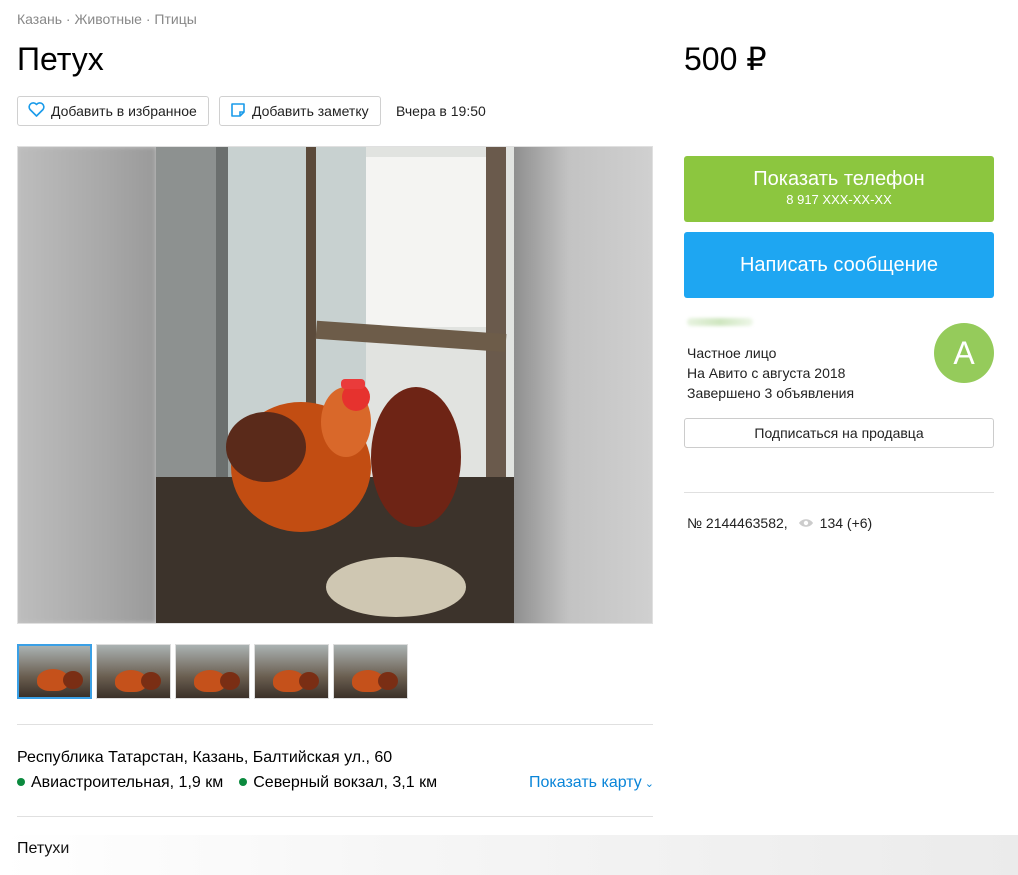  Describe the element at coordinates (585, 782) in the screenshot. I see `show-map-label: Показать карту` at that location.